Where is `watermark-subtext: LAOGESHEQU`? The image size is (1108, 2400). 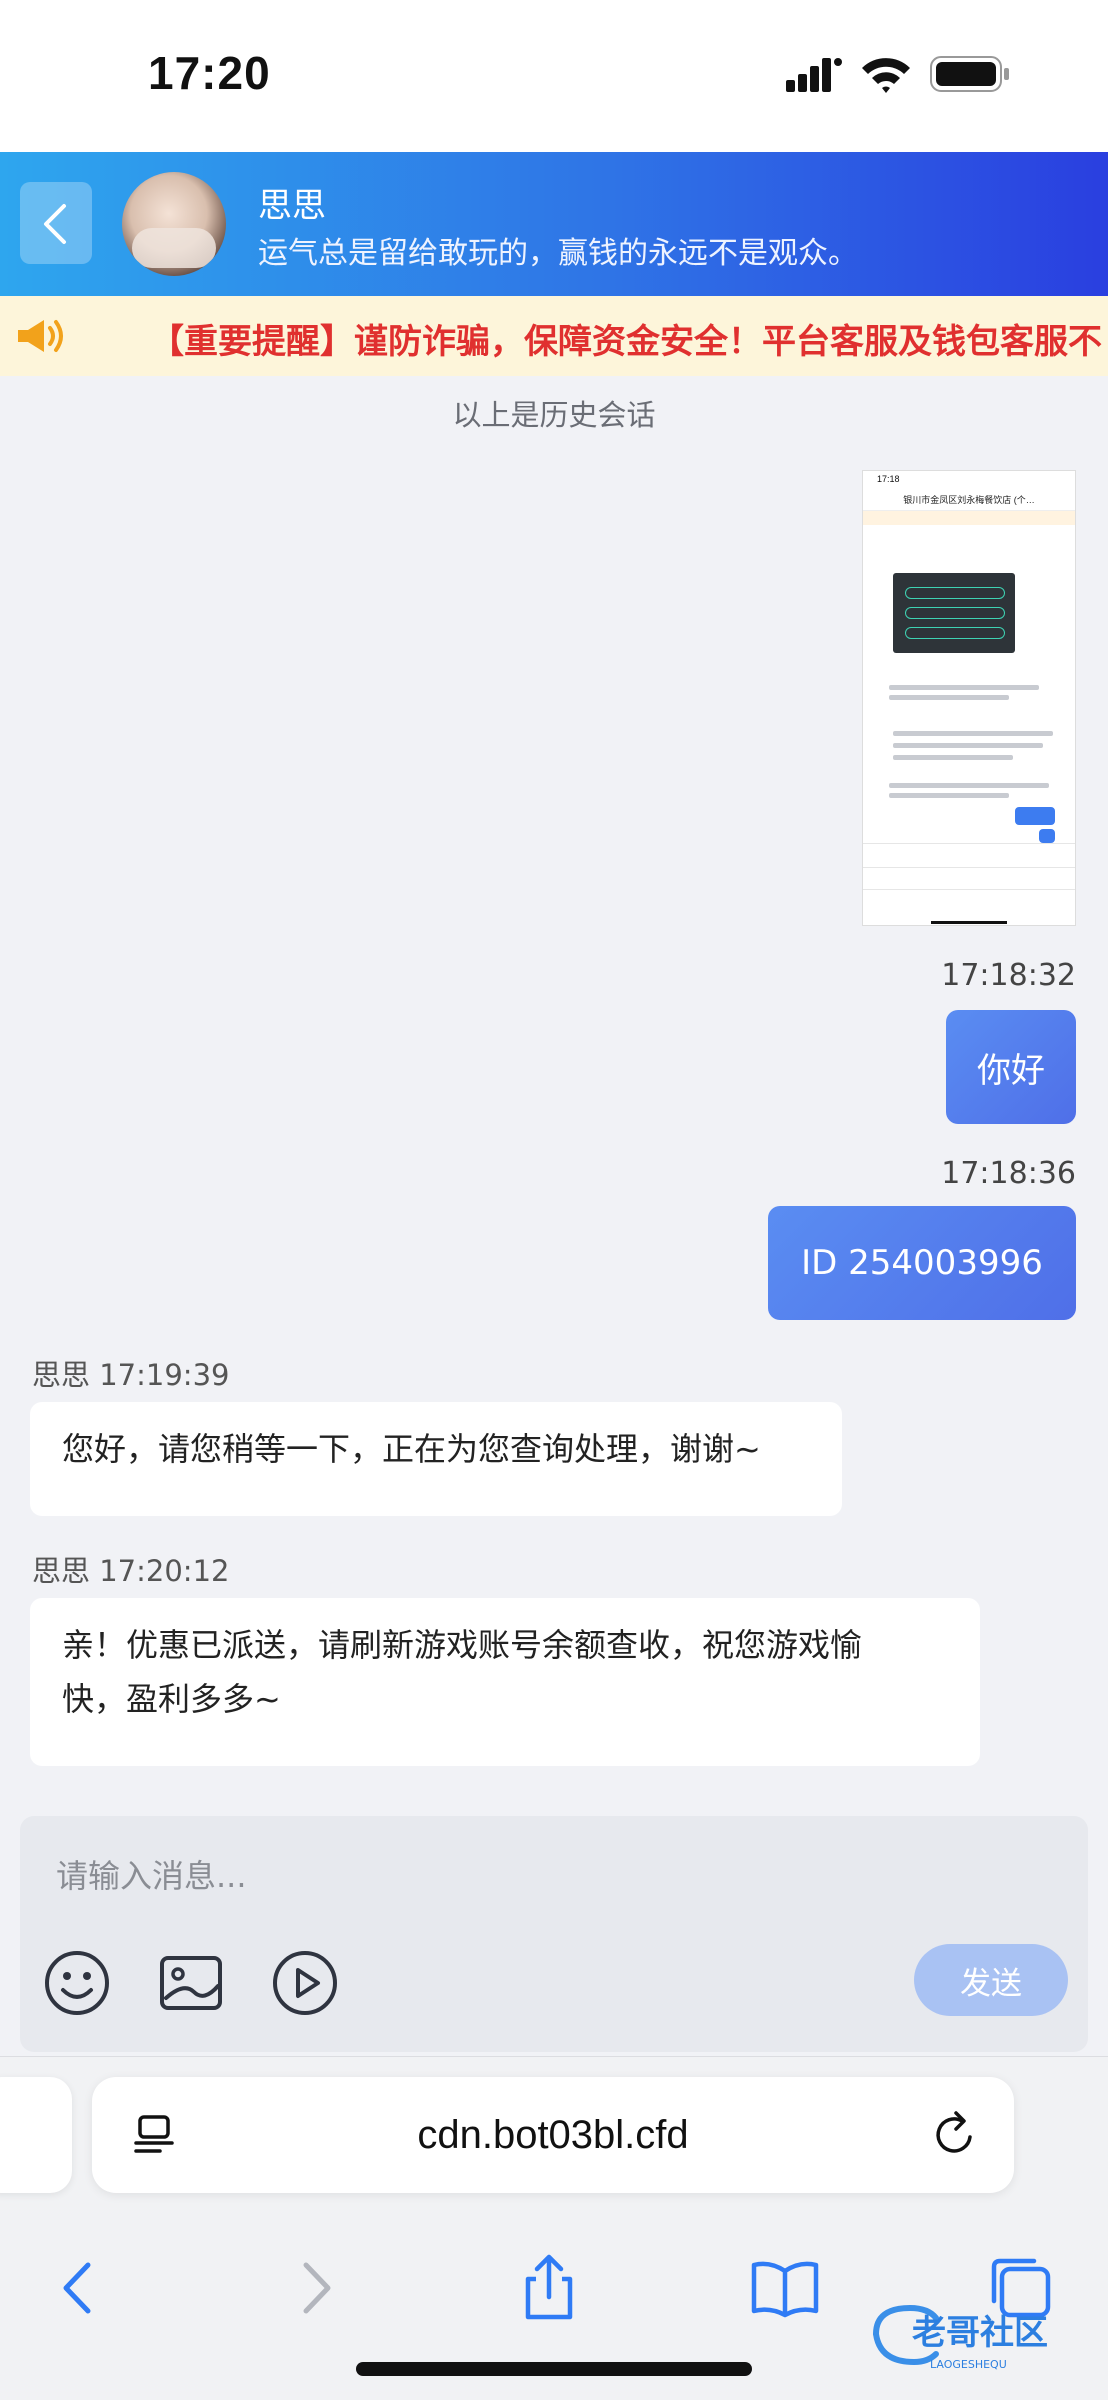 watermark-subtext: LAOGESHEQU is located at coordinates (968, 2364).